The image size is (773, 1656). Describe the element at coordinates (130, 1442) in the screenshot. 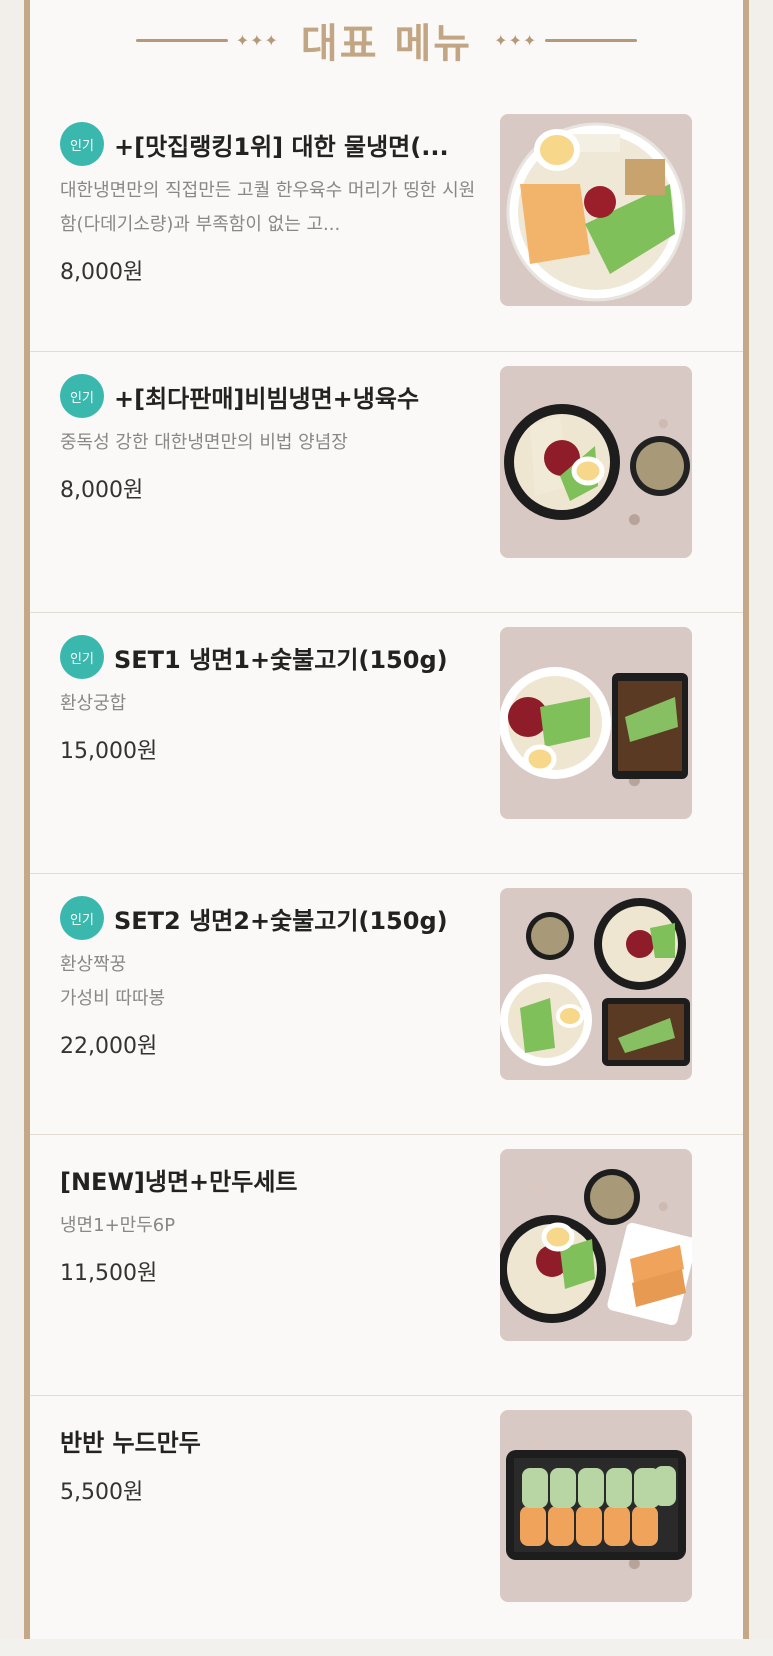

I see `menu-item-name: 반반 누드만두` at that location.